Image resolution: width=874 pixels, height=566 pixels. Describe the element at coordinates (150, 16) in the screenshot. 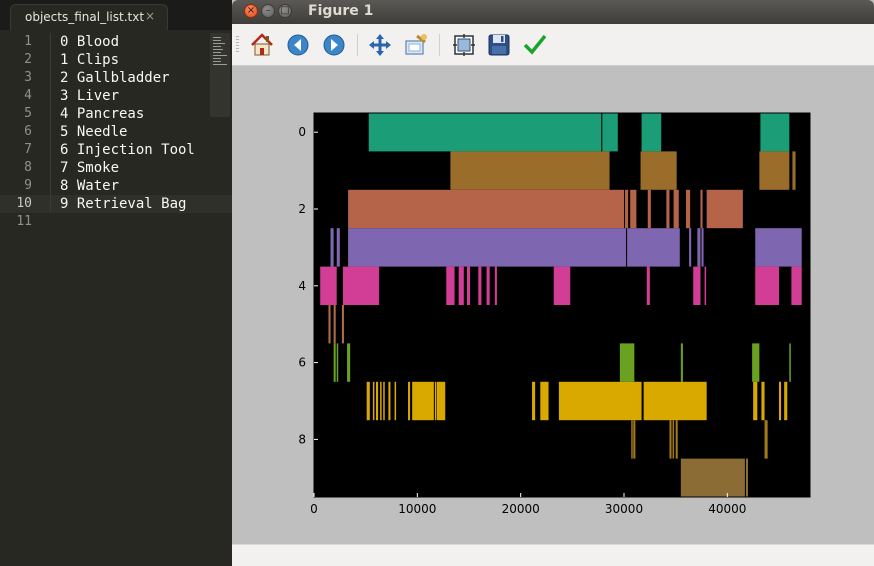

I see `tab-close-icon: ×` at that location.